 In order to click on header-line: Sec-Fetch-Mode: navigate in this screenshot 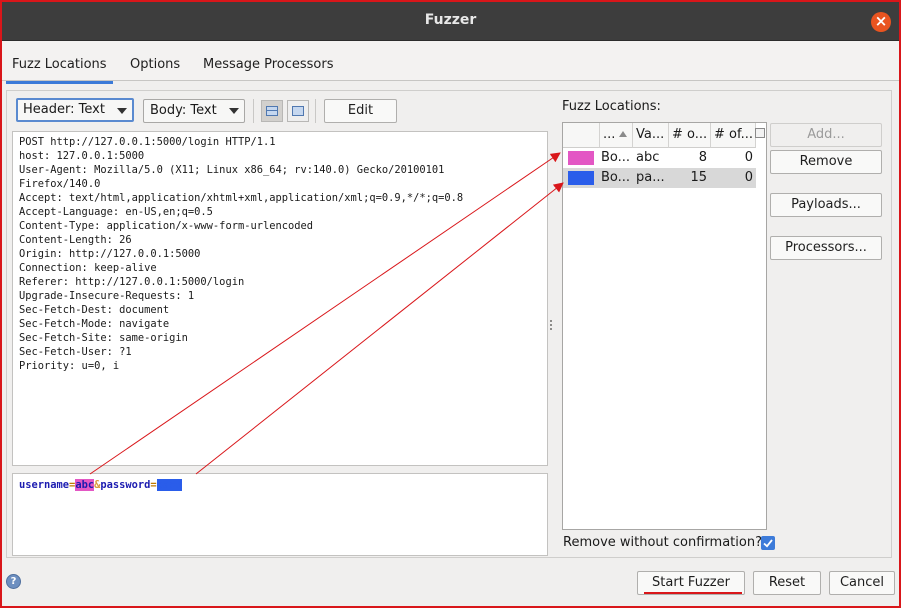, I will do `click(94, 324)`.